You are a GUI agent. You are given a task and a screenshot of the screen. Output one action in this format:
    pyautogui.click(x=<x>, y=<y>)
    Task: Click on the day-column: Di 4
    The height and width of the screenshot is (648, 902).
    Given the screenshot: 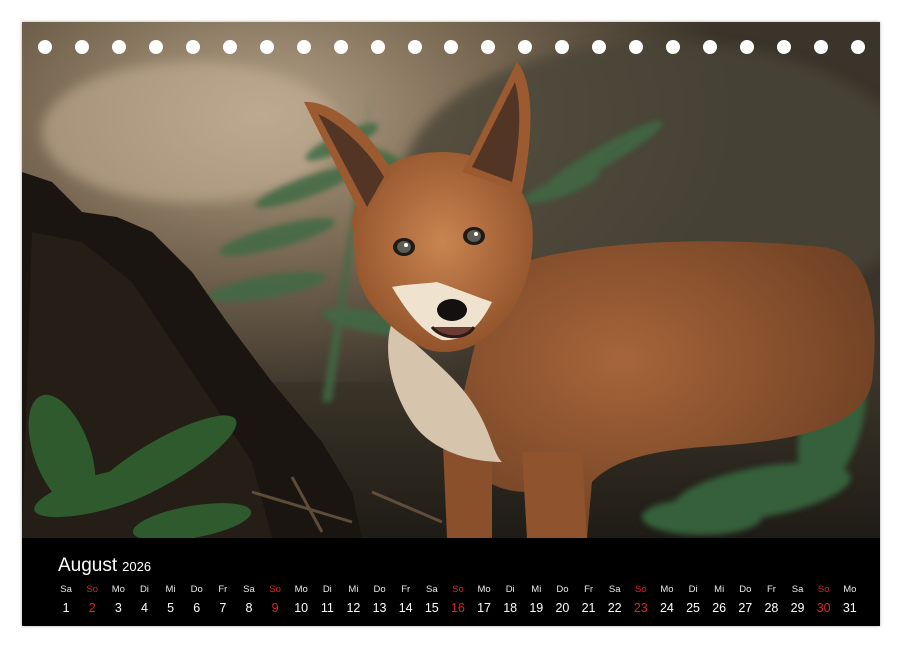 What is the action you would take?
    pyautogui.click(x=144, y=604)
    